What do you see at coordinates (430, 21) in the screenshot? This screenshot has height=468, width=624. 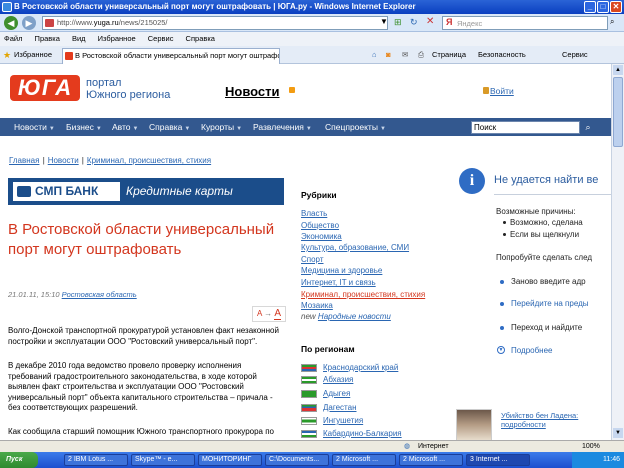 I see `stop-icon: ✕` at bounding box center [430, 21].